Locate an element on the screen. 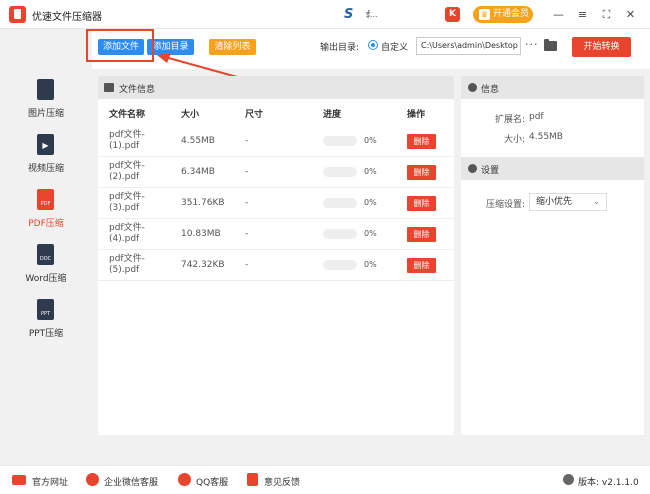  compress-setting-value: 缩小优先 is located at coordinates (554, 202).